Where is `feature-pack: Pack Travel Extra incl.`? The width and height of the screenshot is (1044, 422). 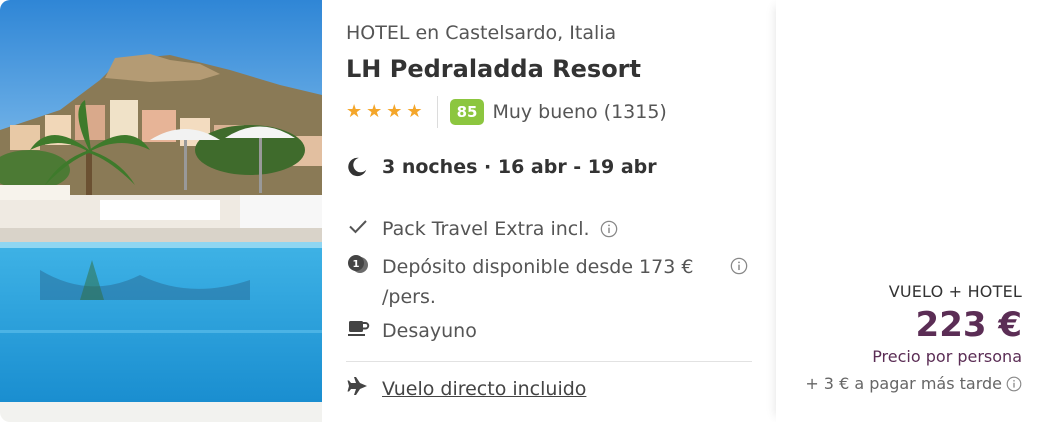
feature-pack: Pack Travel Extra incl. is located at coordinates (482, 229).